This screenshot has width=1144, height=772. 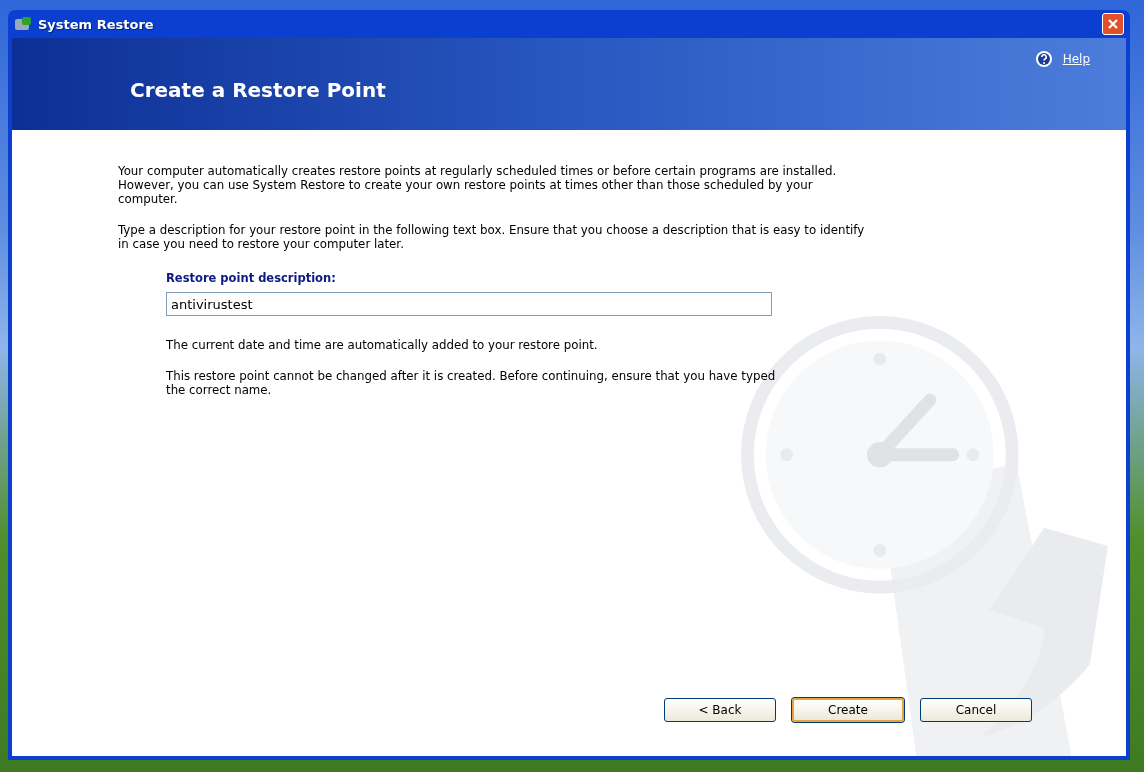 I want to click on note-text: This restore point cannot be changed after it is created. Before continuing, ensure that you have typed the correct name., so click(x=471, y=383).